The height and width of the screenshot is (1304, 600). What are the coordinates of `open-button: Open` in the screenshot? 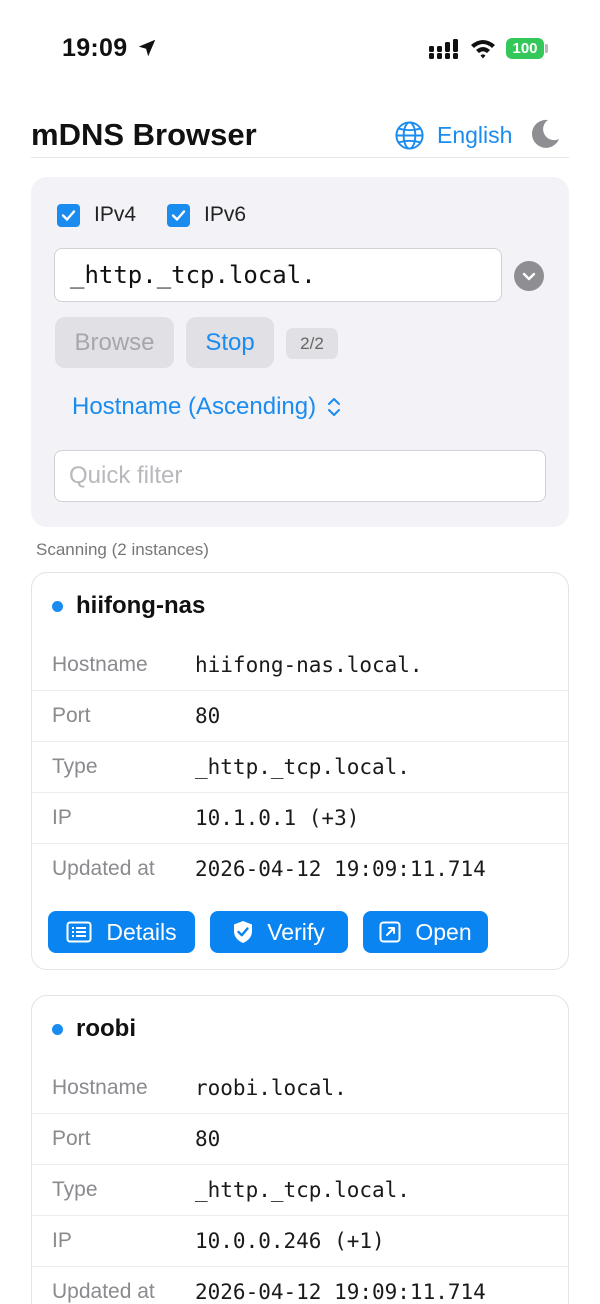 It's located at (425, 932).